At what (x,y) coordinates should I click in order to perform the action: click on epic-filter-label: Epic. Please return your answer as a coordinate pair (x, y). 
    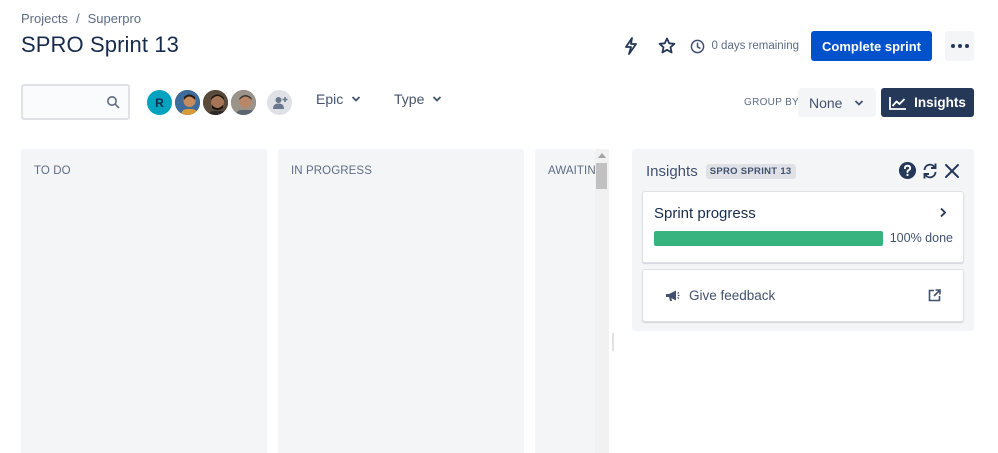
    Looking at the image, I should click on (330, 99).